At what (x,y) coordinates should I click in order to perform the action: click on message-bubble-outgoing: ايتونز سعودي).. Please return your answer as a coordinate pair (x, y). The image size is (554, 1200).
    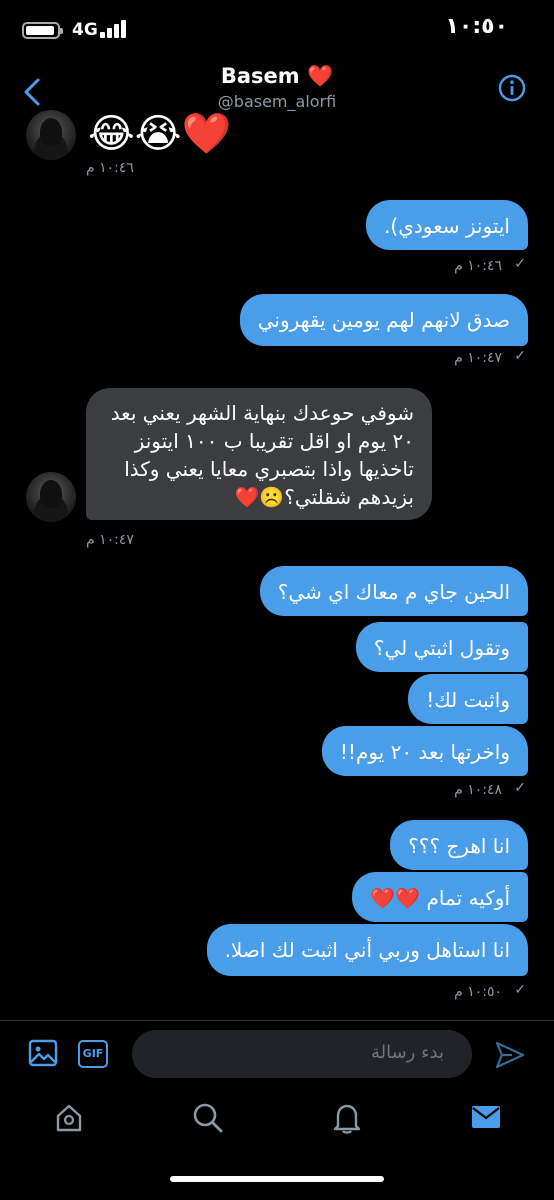
    Looking at the image, I should click on (447, 225).